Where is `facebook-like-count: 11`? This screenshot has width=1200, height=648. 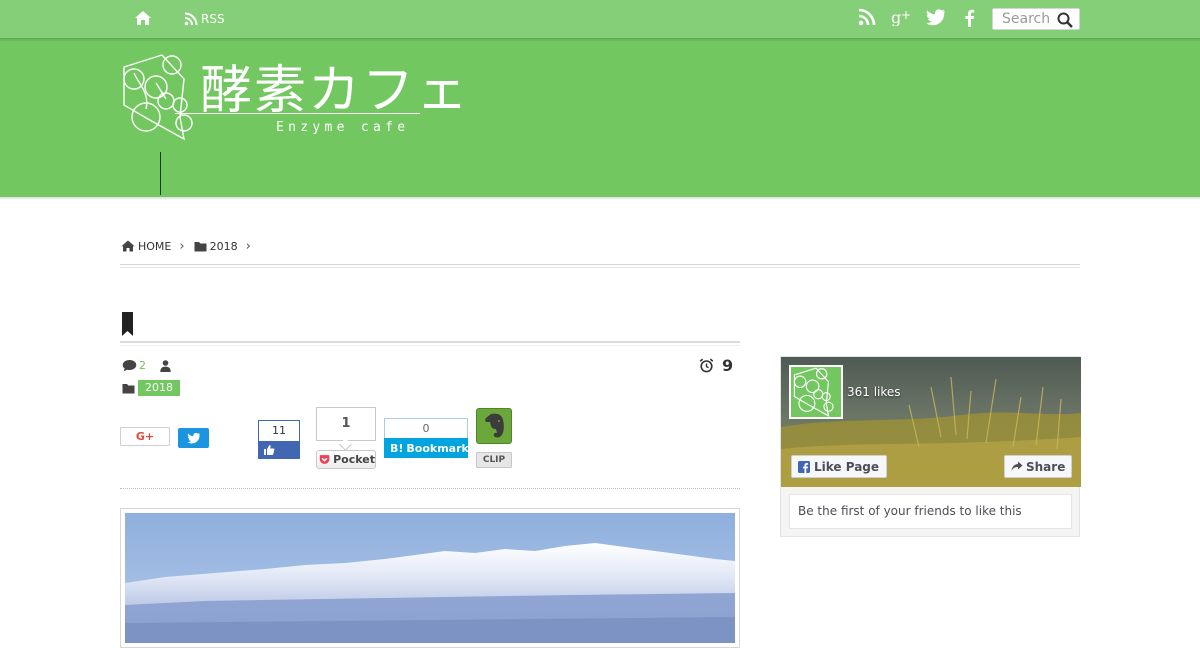 facebook-like-count: 11 is located at coordinates (279, 431).